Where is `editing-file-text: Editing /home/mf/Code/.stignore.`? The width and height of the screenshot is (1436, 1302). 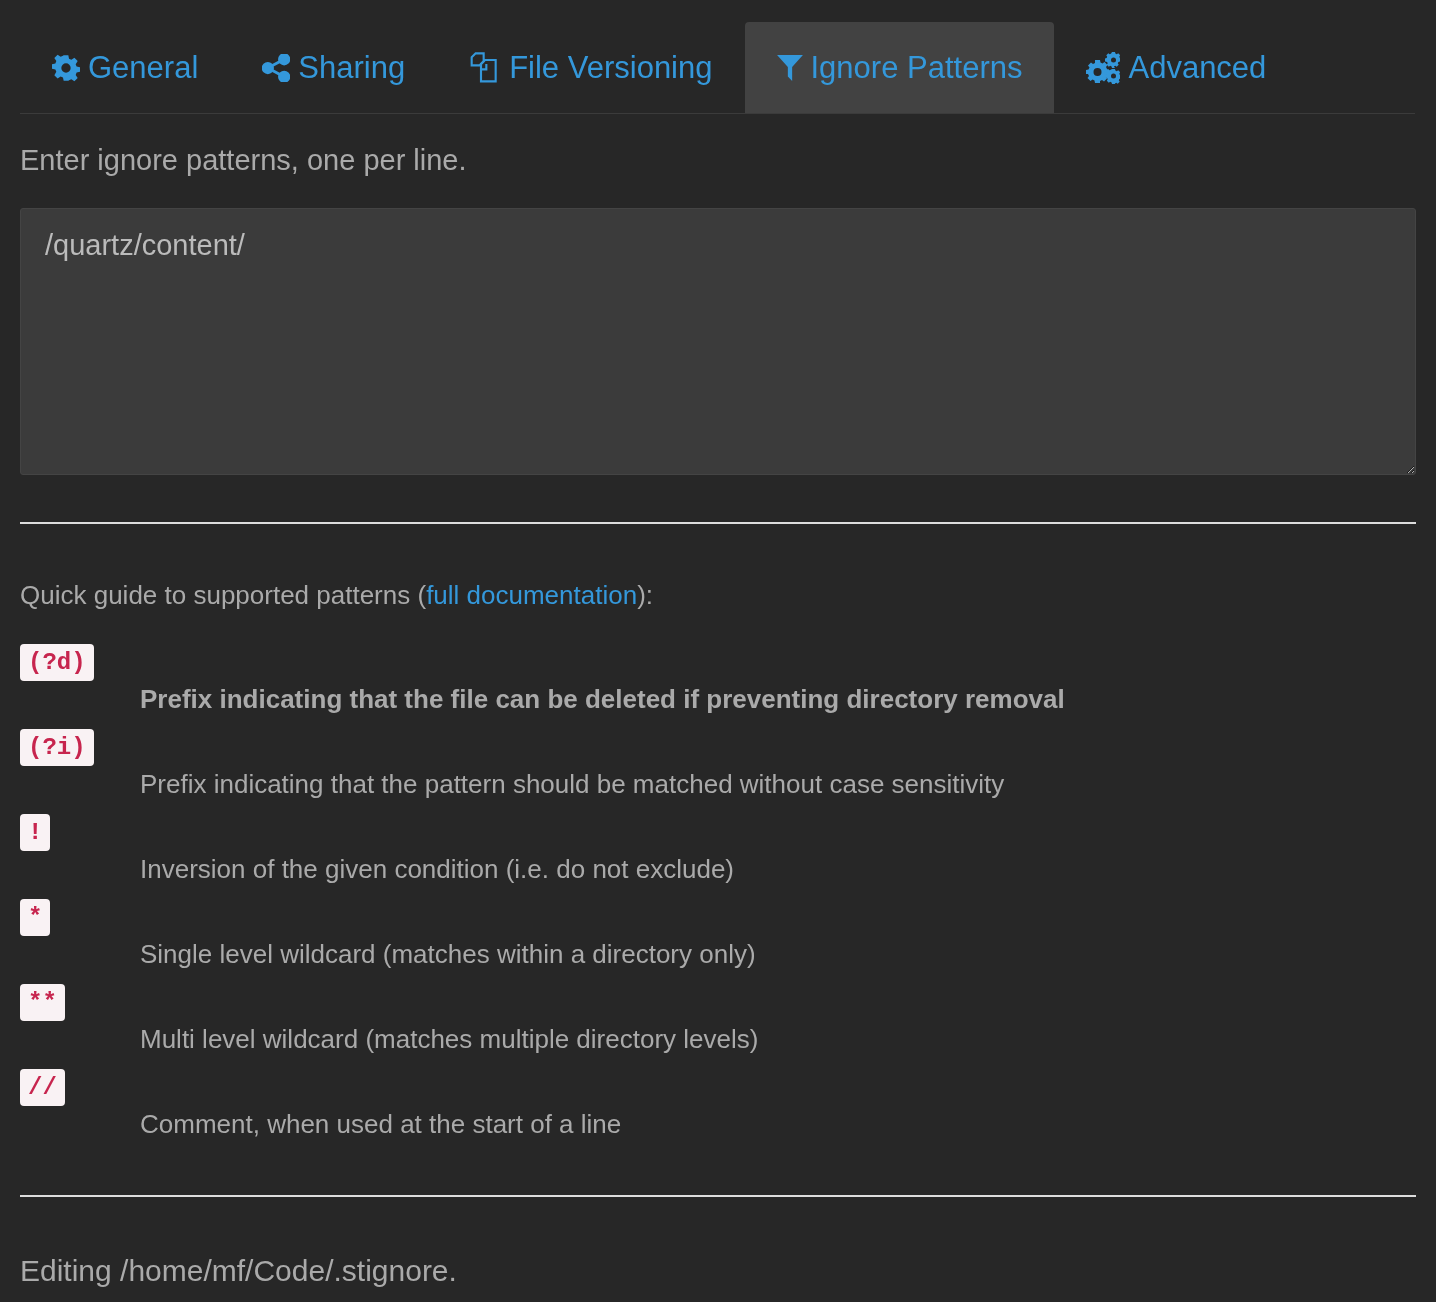
editing-file-text: Editing /home/mf/Code/.stignore. is located at coordinates (239, 1271).